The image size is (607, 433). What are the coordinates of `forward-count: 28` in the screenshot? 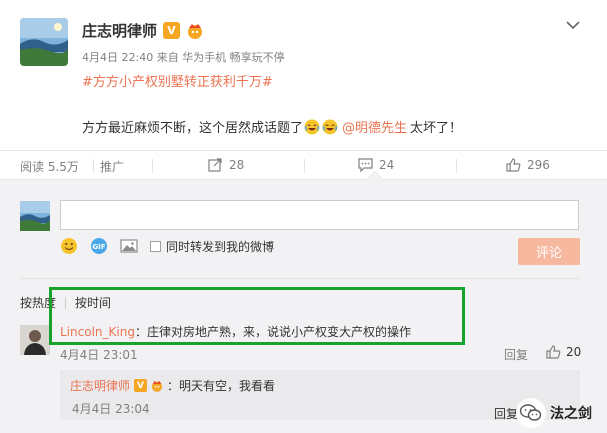 It's located at (237, 165).